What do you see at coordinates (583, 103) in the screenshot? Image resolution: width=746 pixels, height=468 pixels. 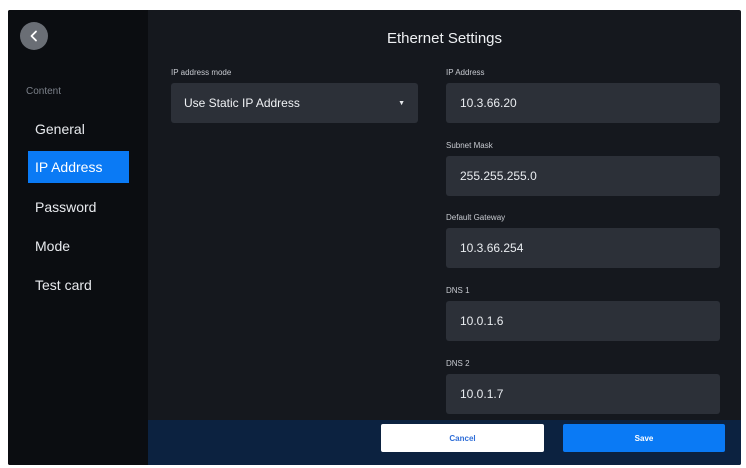 I see `ip-address-field: 10.3.66.20` at bounding box center [583, 103].